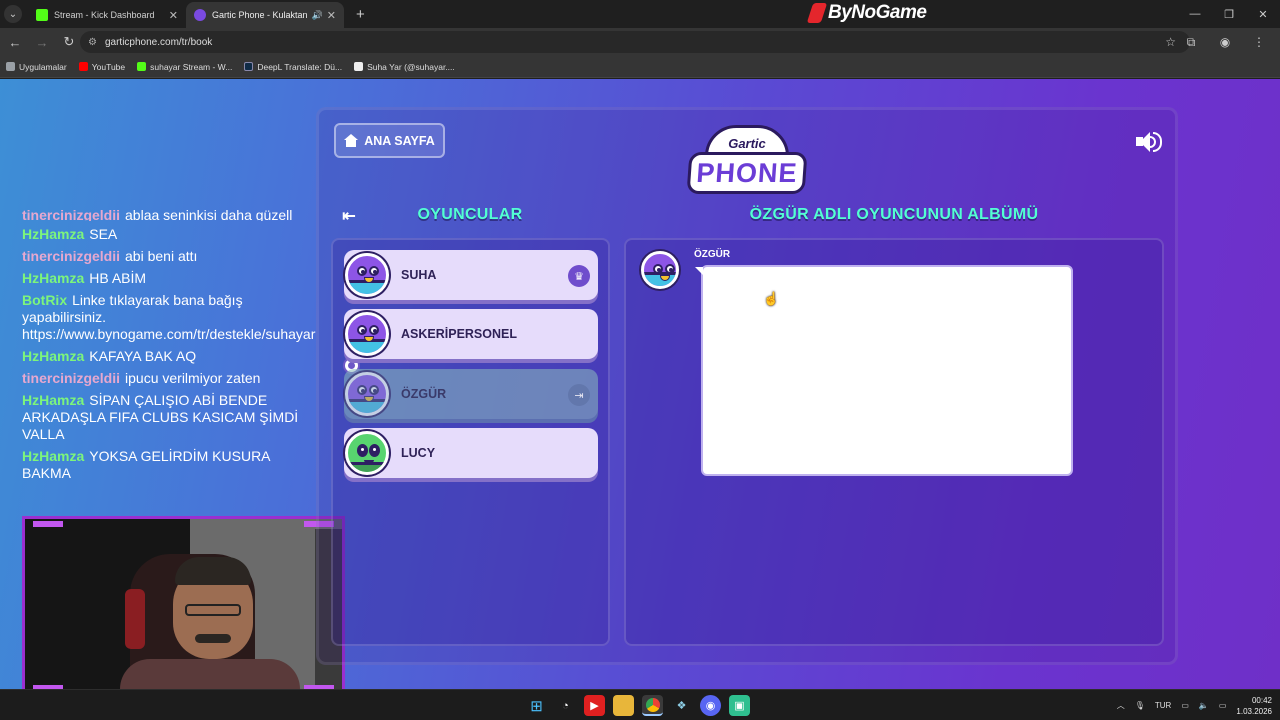 The height and width of the screenshot is (720, 1280). Describe the element at coordinates (317, 15) in the screenshot. I see `audio-playing-icon: 🔊` at that location.